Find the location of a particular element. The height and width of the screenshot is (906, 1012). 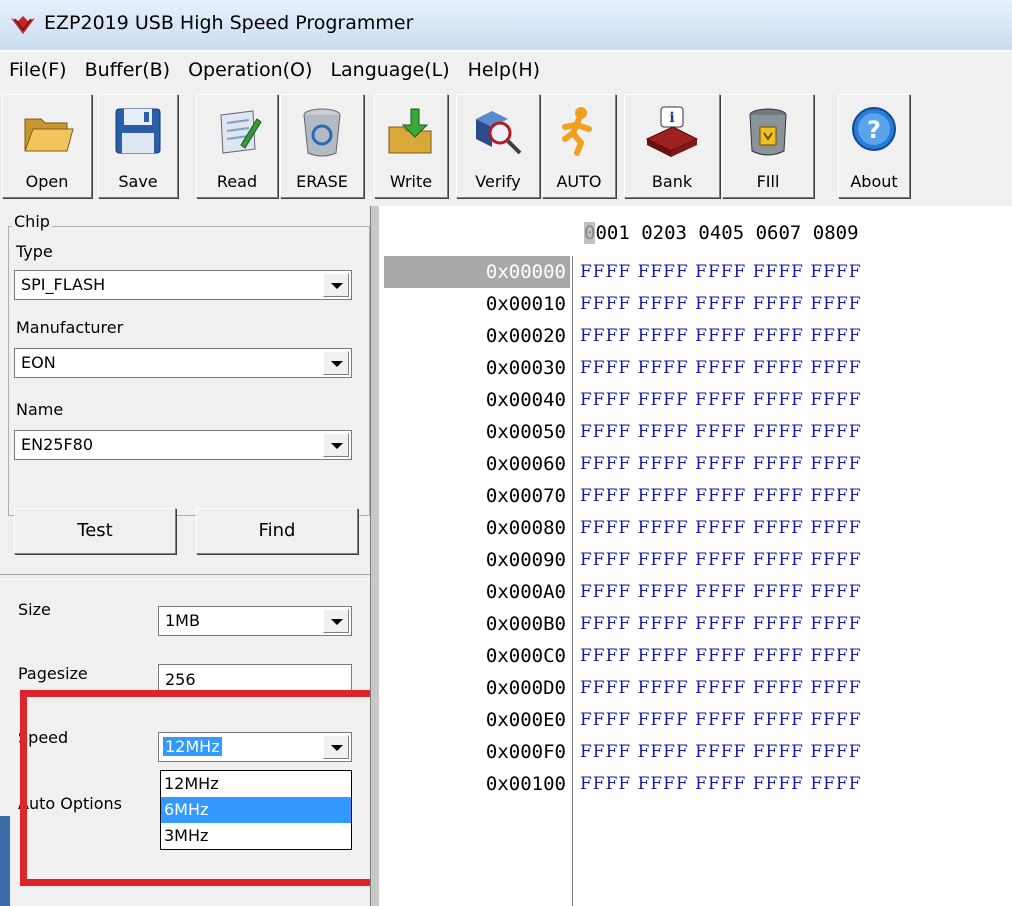

verify-magnifier-icon is located at coordinates (499, 133).